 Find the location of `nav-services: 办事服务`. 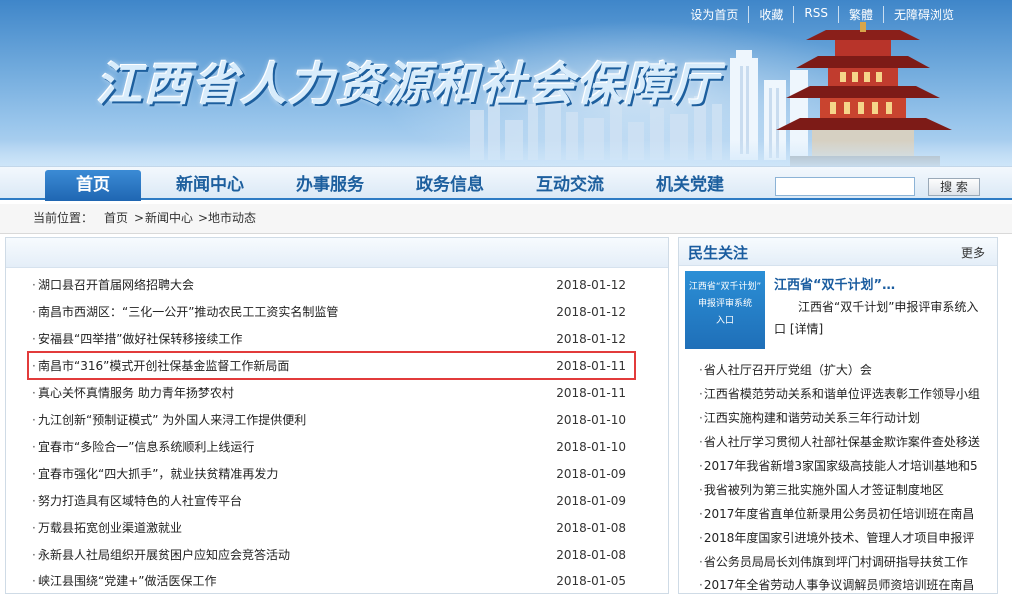

nav-services: 办事服务 is located at coordinates (330, 185).